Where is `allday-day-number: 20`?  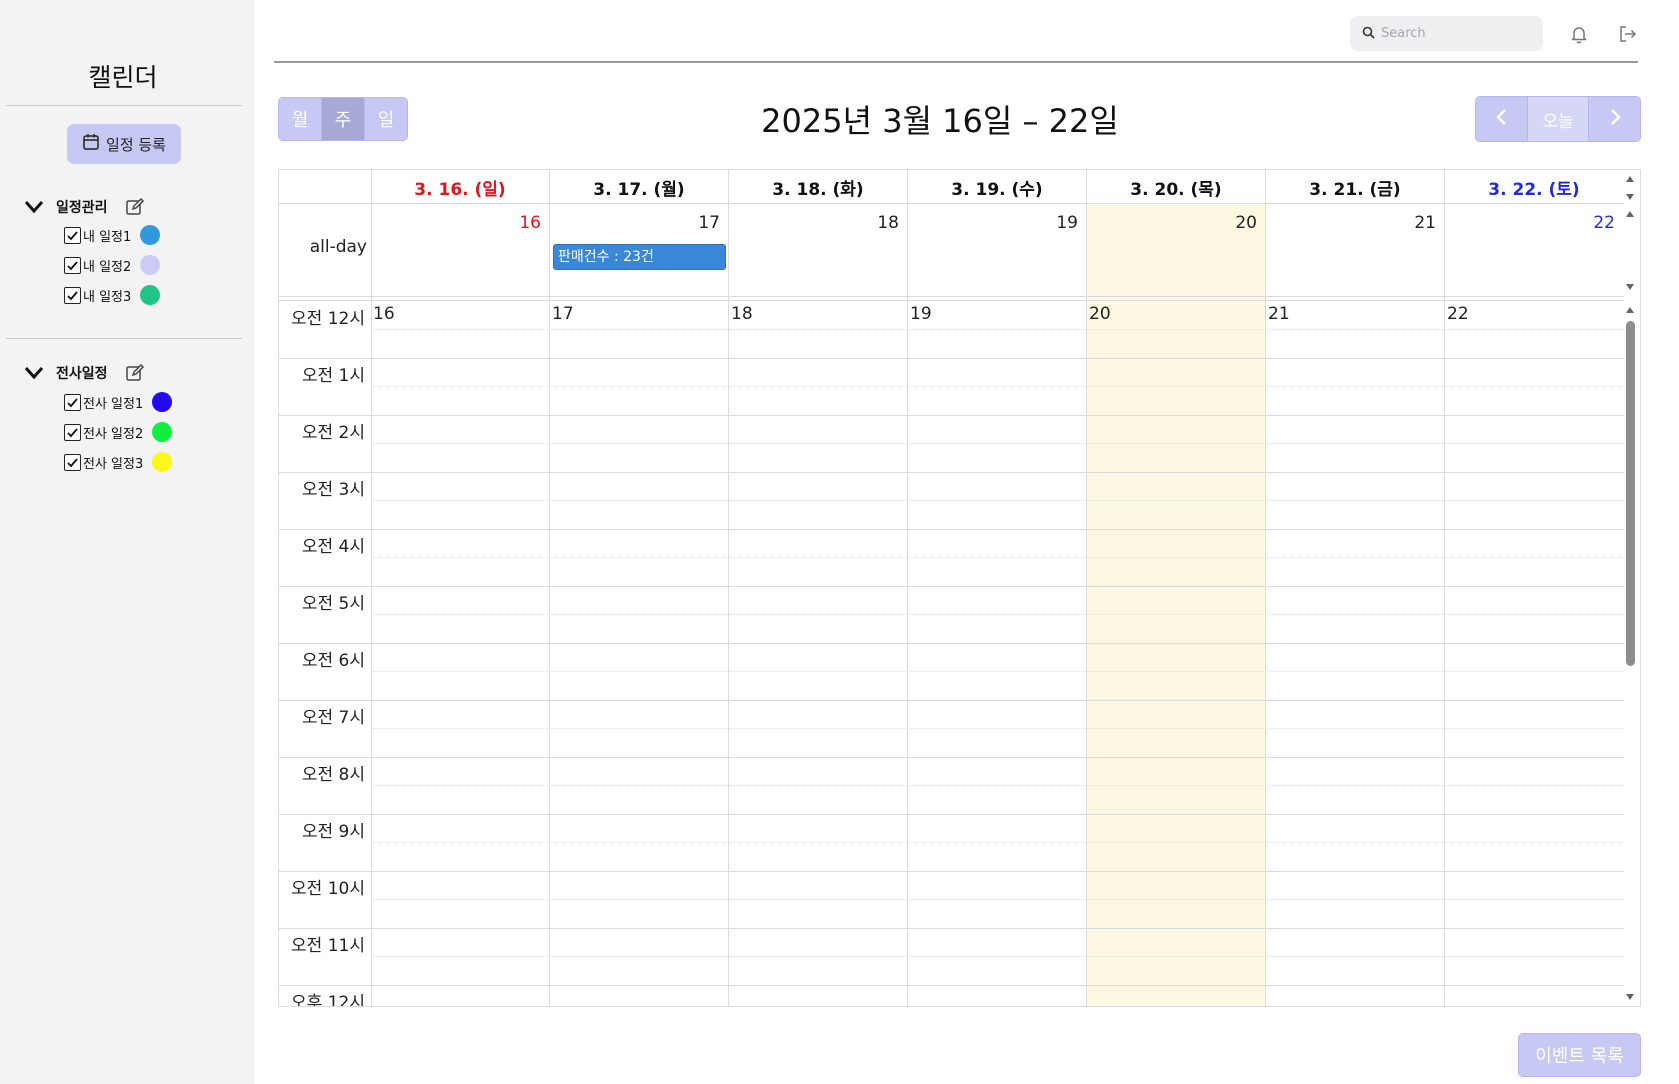
allday-day-number: 20 is located at coordinates (1176, 223).